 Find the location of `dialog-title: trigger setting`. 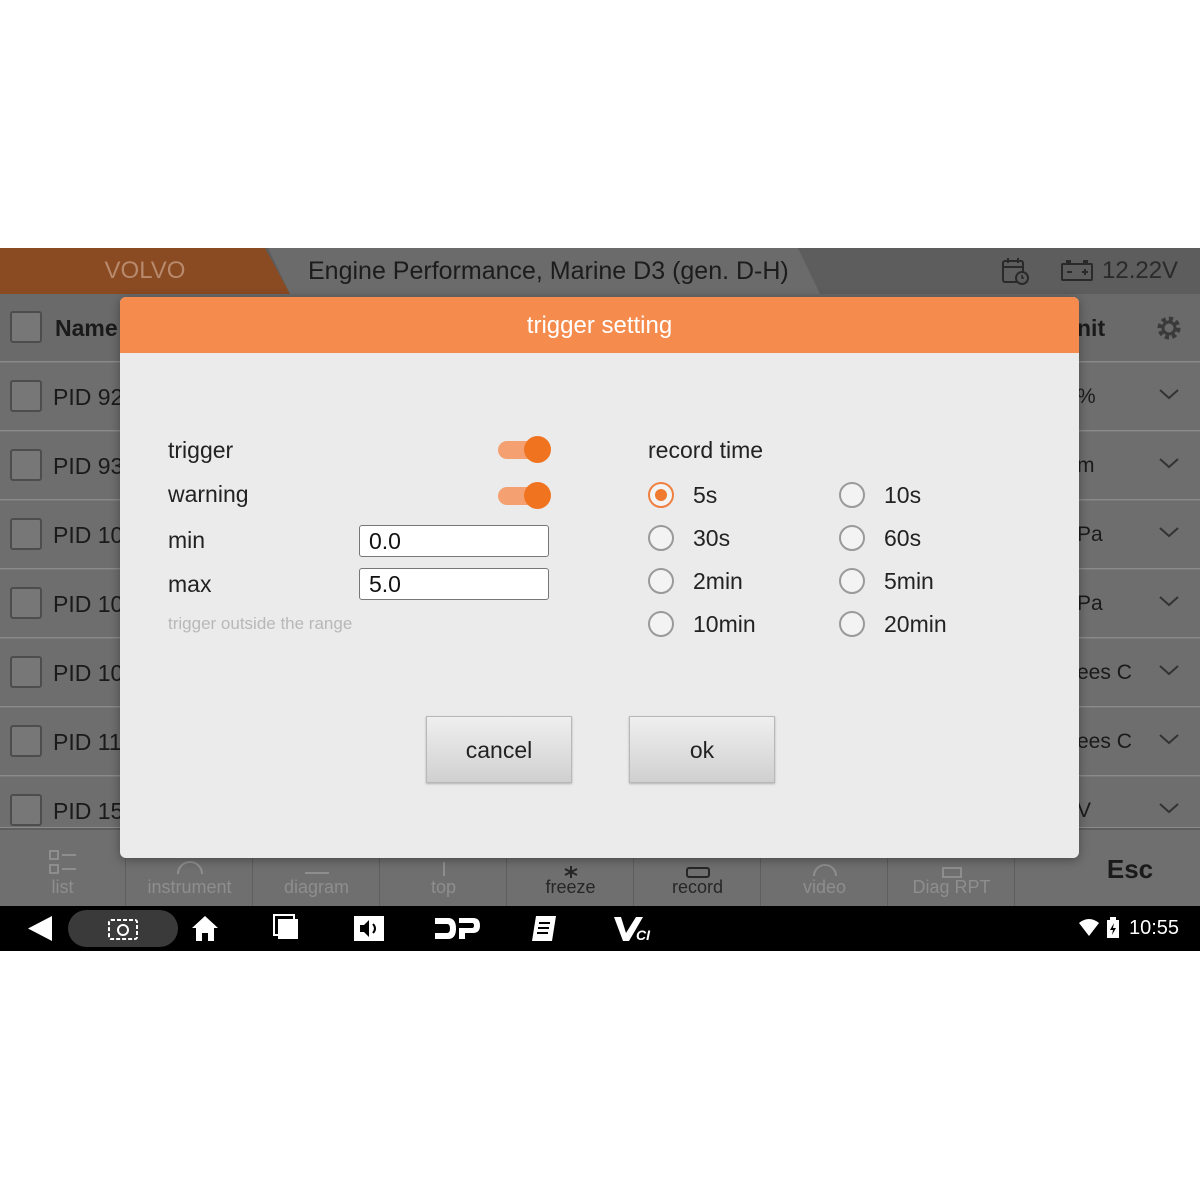

dialog-title: trigger setting is located at coordinates (599, 325).